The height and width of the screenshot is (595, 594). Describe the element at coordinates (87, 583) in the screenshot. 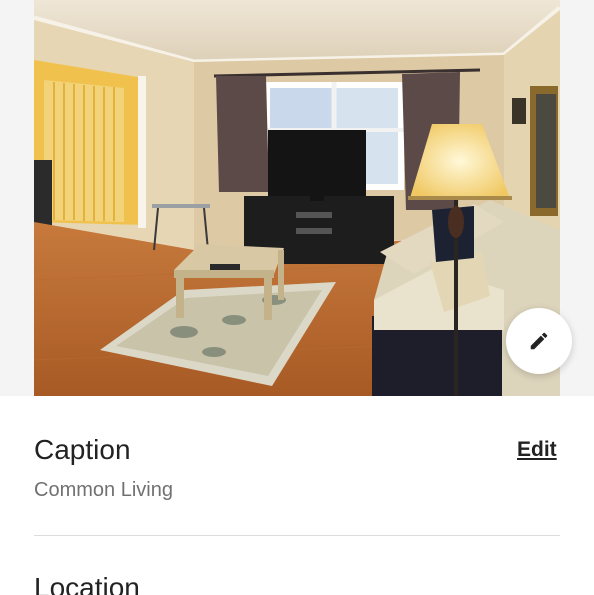

I see `location-heading: Location` at that location.